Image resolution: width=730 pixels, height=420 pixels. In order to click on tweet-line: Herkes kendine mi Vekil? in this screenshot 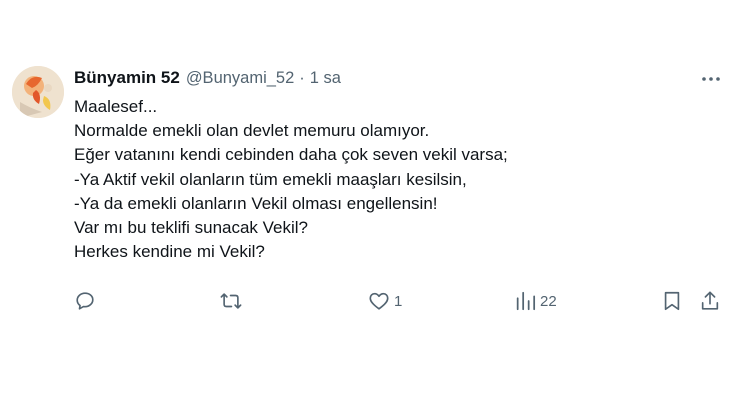, I will do `click(169, 252)`.